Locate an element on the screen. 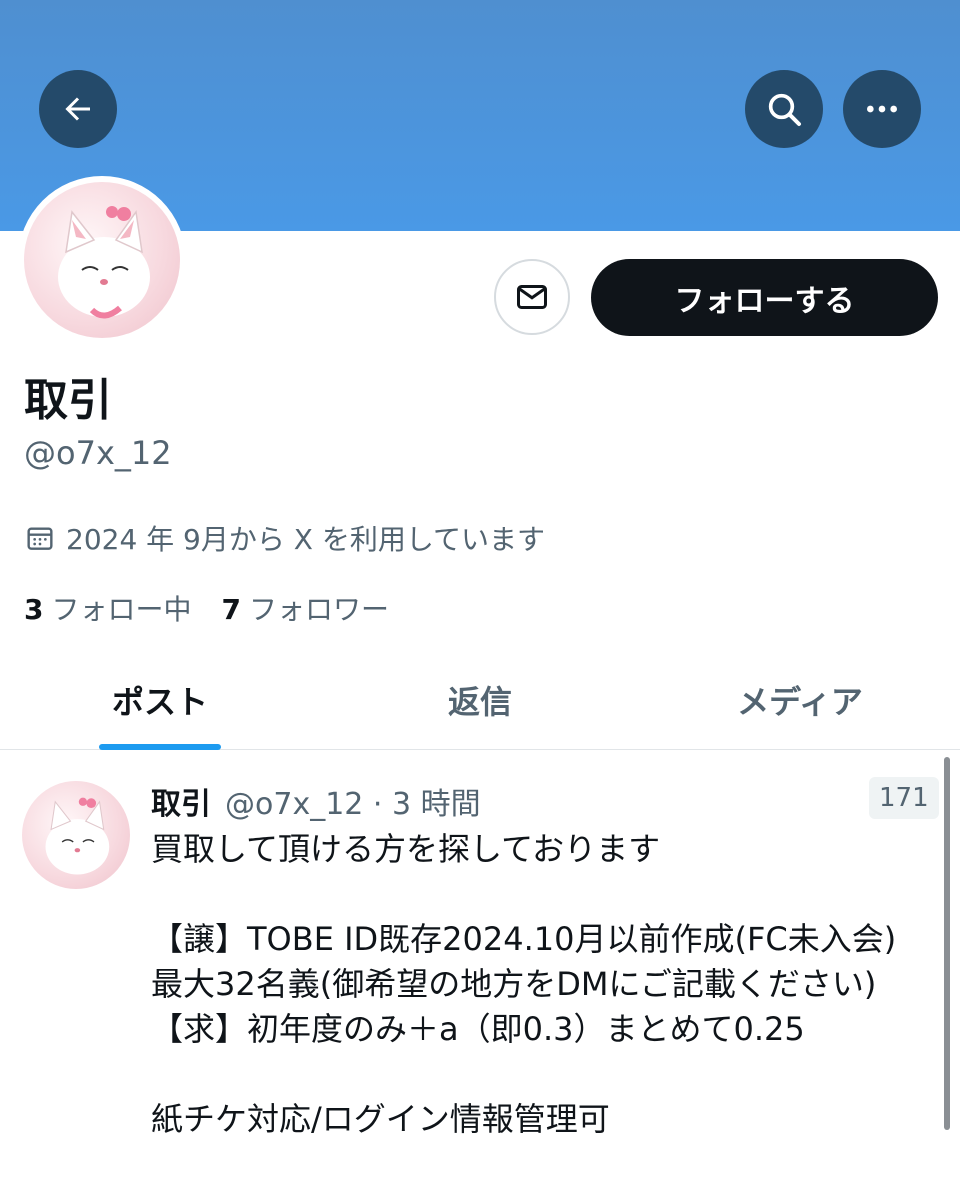  post-line: 紙チケ対応/ログイン情報管理可 is located at coordinates (380, 1119).